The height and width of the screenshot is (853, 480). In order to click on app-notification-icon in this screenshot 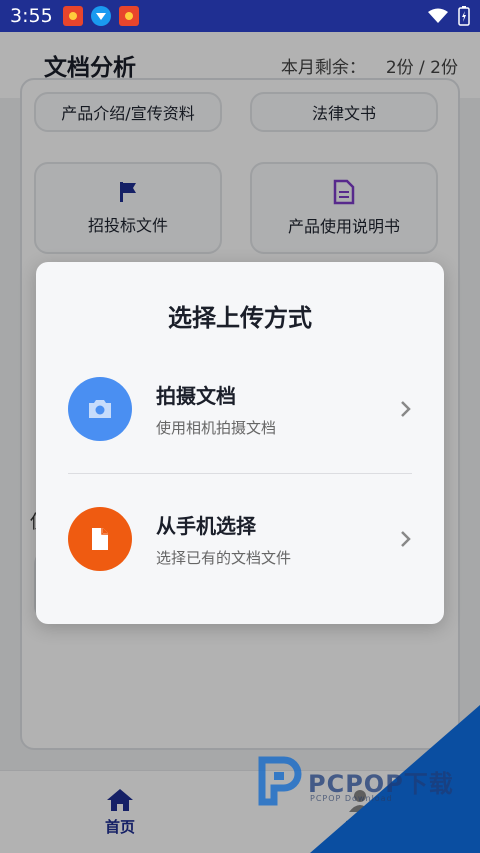, I will do `click(72, 16)`.